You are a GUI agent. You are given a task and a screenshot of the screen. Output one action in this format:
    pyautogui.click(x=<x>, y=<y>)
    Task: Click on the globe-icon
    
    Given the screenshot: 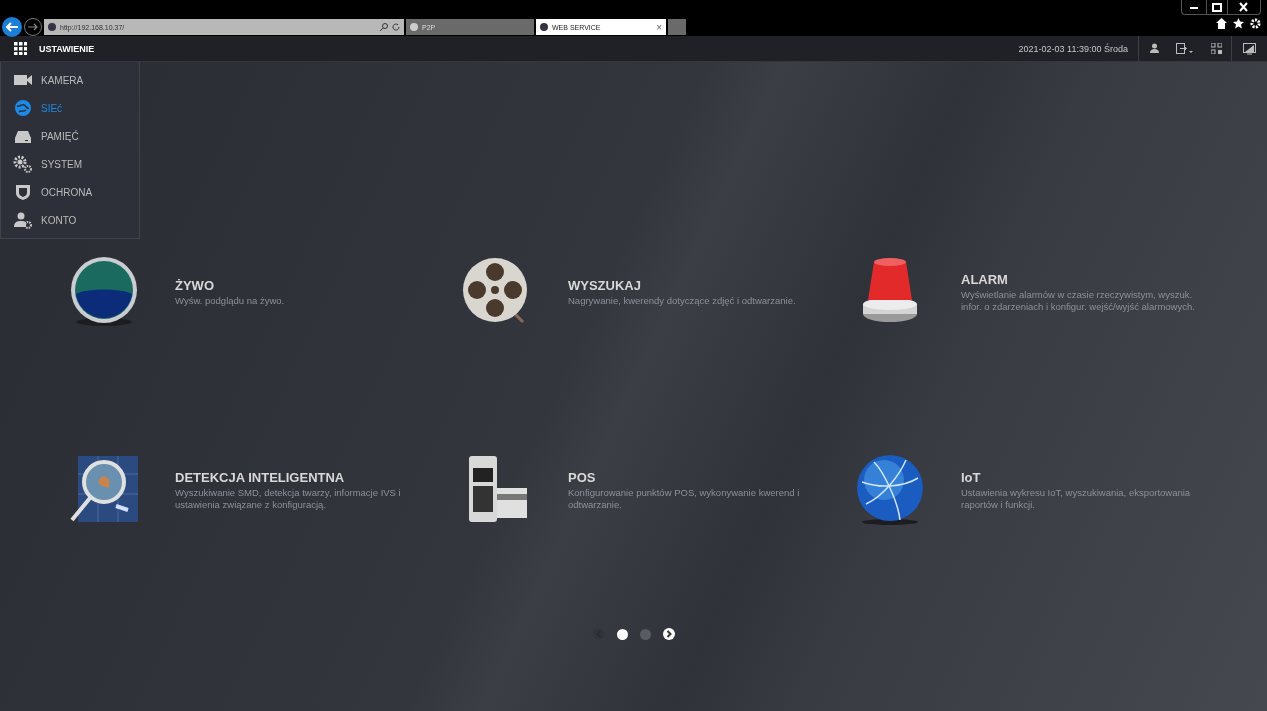 What is the action you would take?
    pyautogui.click(x=890, y=490)
    